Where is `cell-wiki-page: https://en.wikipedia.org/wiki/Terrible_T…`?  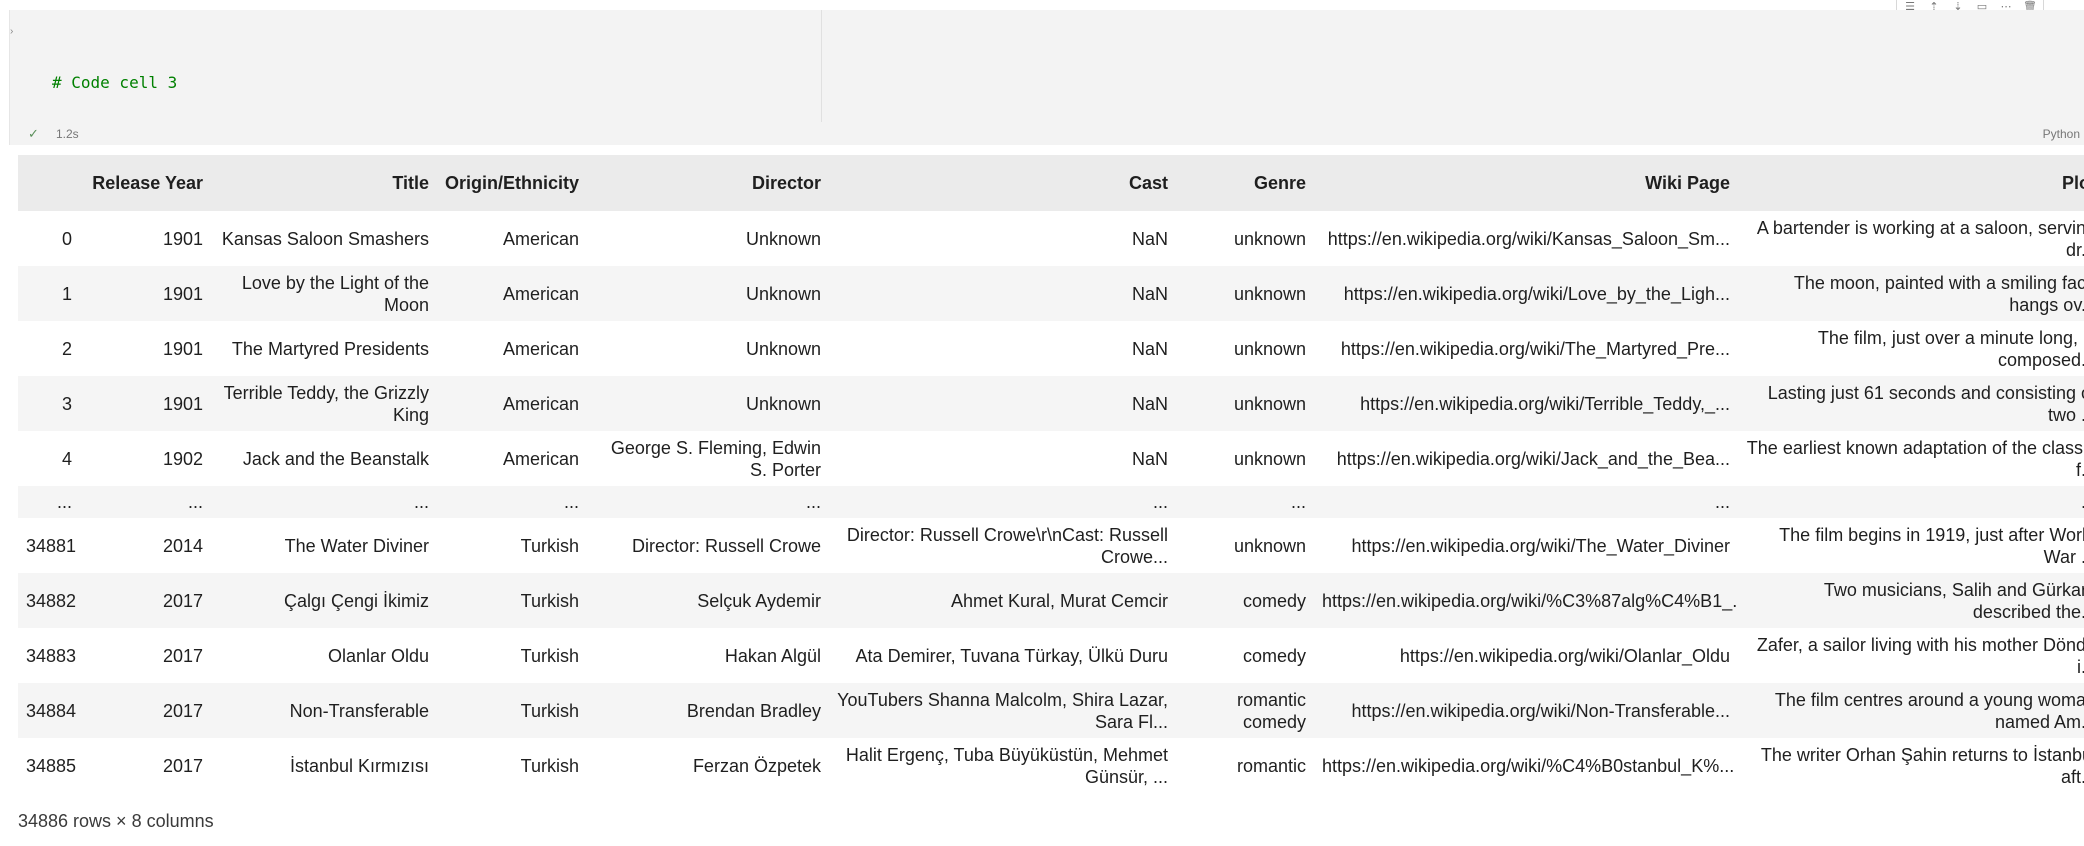
cell-wiki-page: https://en.wikipedia.org/wiki/Terrible_T… is located at coordinates (1545, 403).